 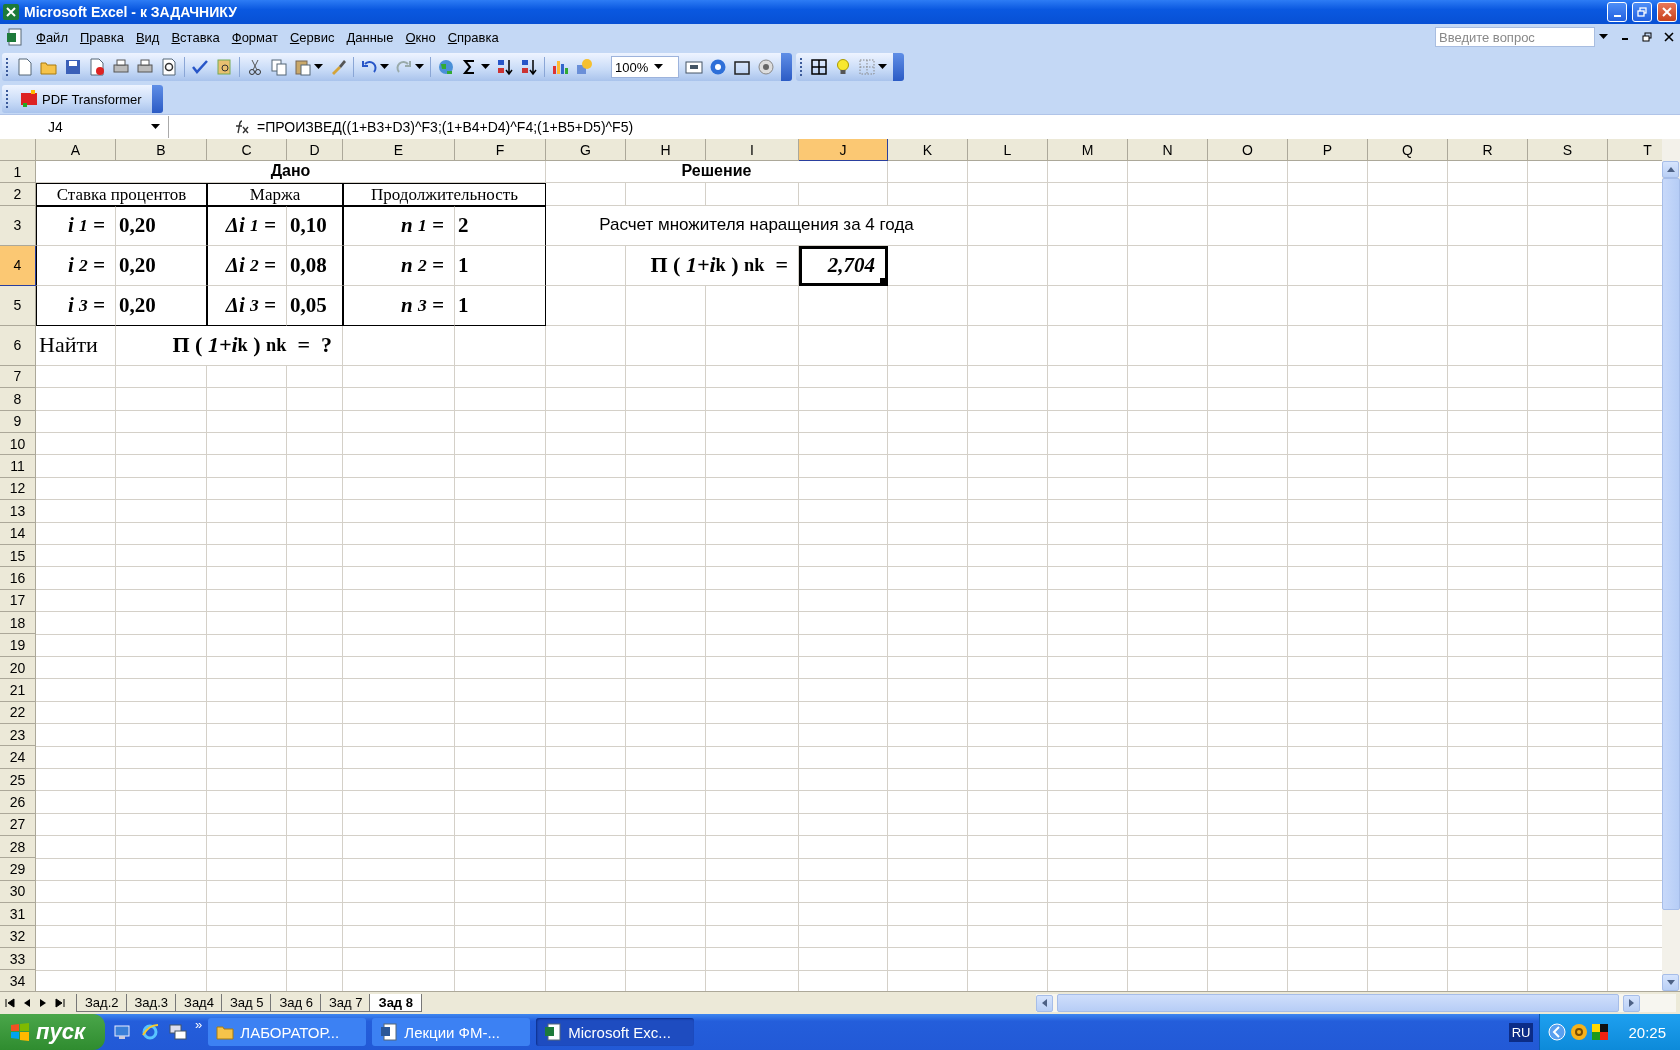 What do you see at coordinates (18, 735) in the screenshot?
I see `row-header: 23` at bounding box center [18, 735].